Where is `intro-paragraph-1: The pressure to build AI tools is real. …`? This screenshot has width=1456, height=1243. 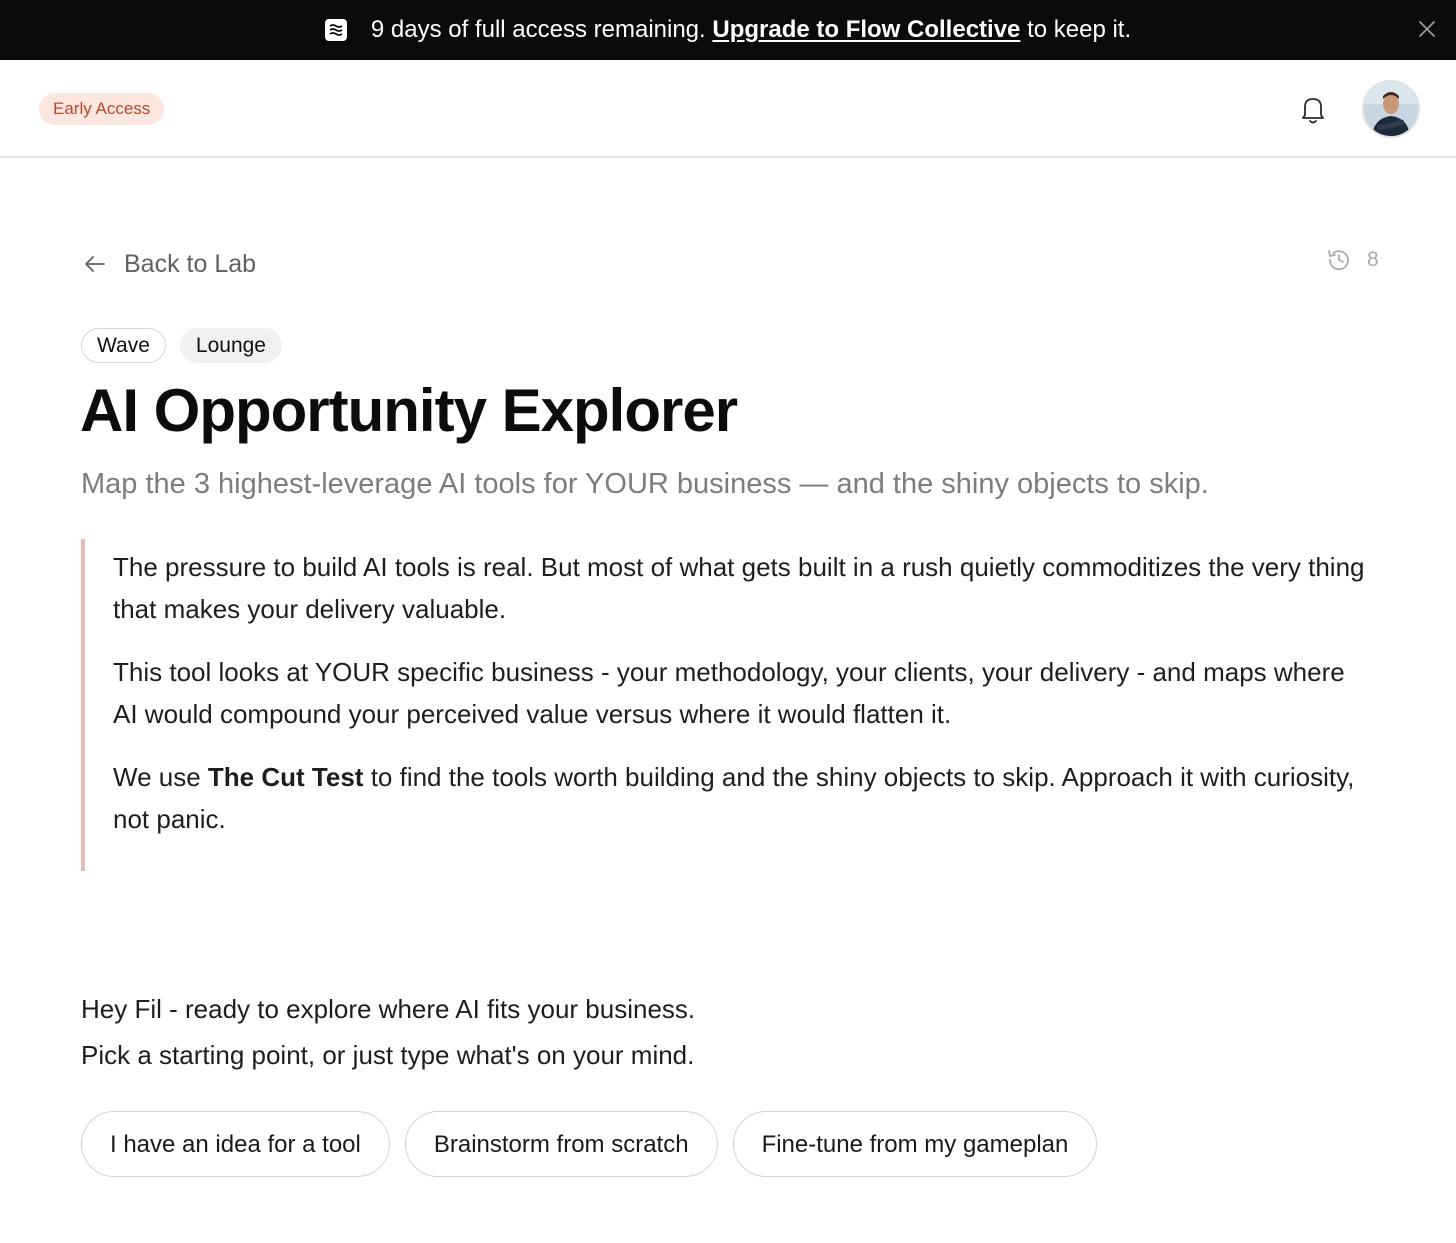 intro-paragraph-1: The pressure to build AI tools is real. … is located at coordinates (739, 588).